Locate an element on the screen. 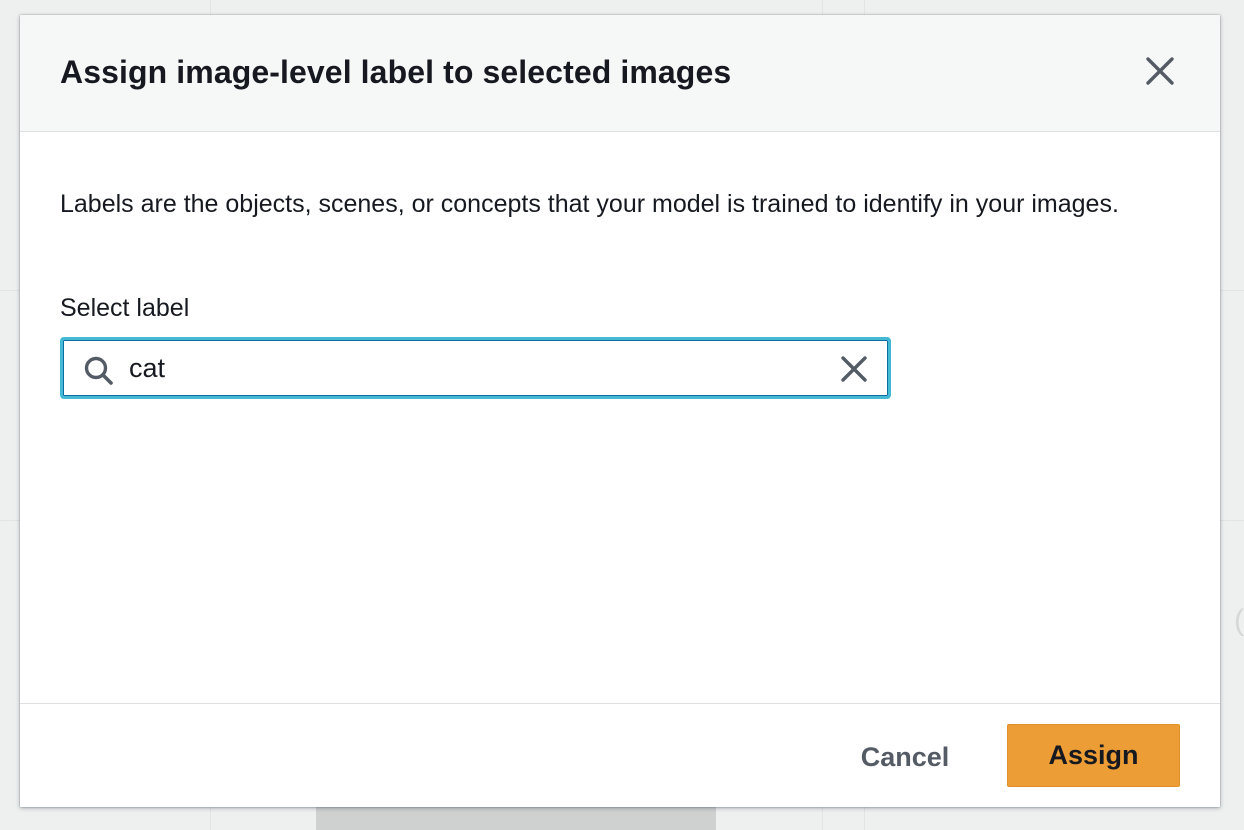 Image resolution: width=1244 pixels, height=830 pixels. clear-icon is located at coordinates (854, 369).